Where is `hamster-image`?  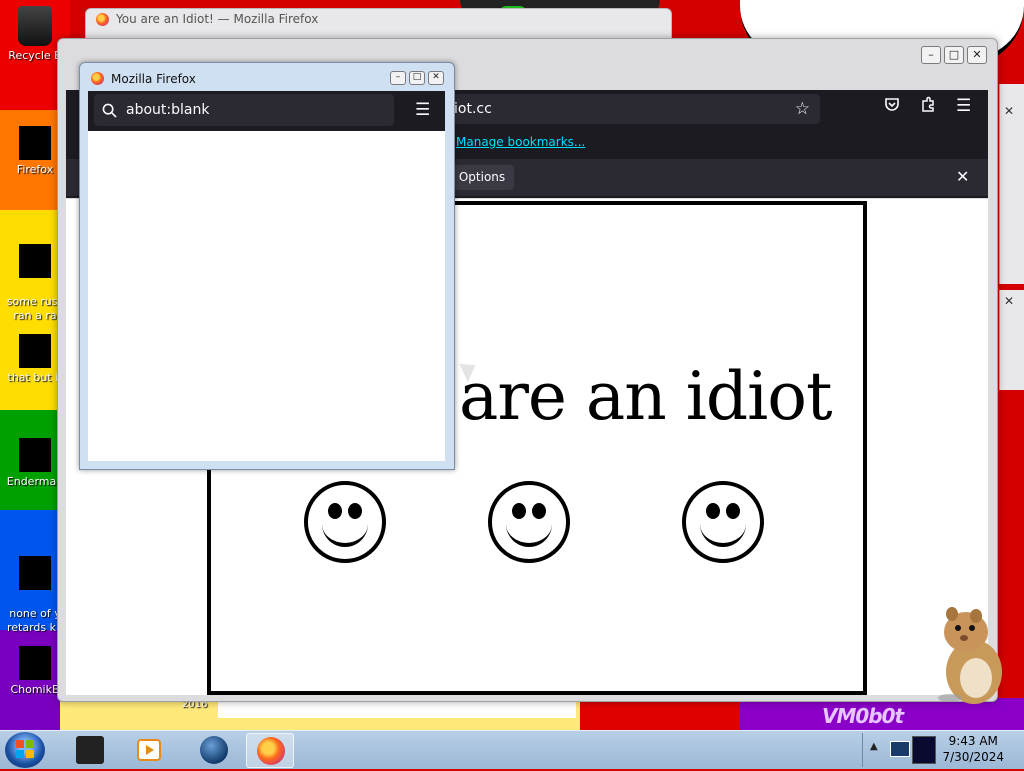
hamster-image is located at coordinates (971, 656).